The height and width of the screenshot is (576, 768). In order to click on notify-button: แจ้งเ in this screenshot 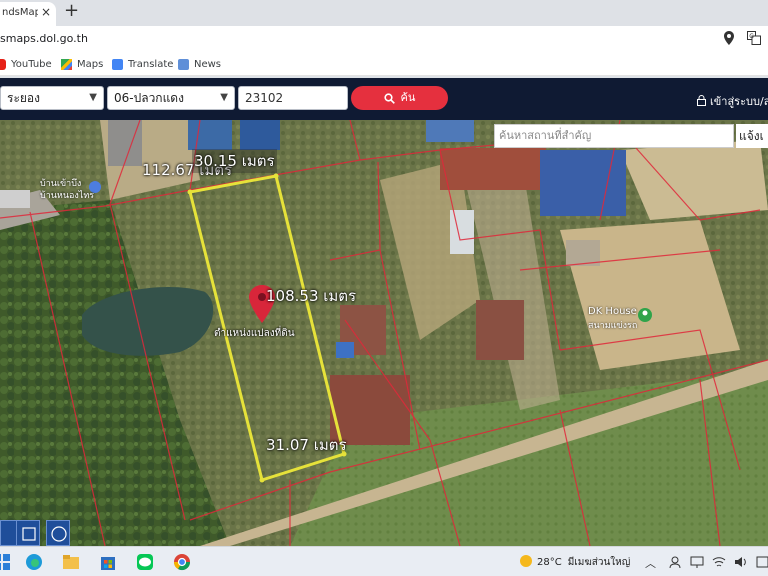, I will do `click(752, 136)`.